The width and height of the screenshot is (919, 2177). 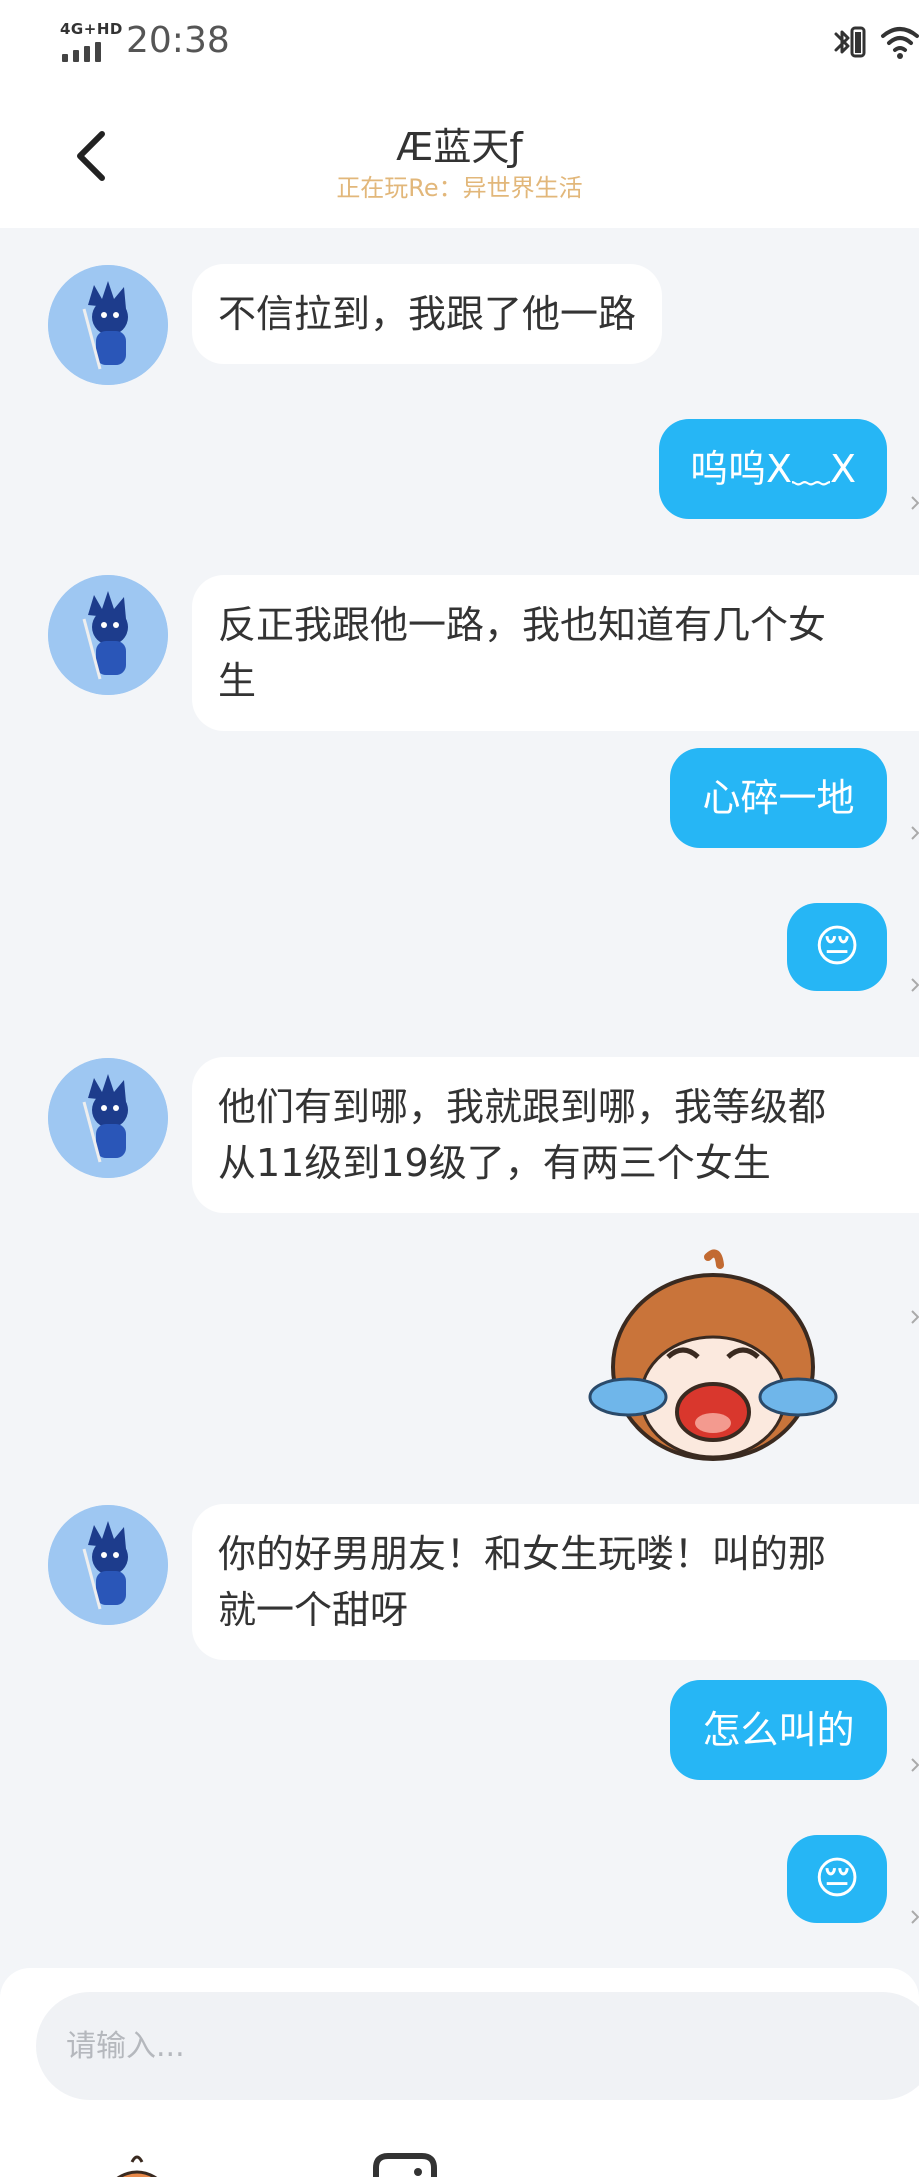 I want to click on sticker-button-icon, so click(x=137, y=2164).